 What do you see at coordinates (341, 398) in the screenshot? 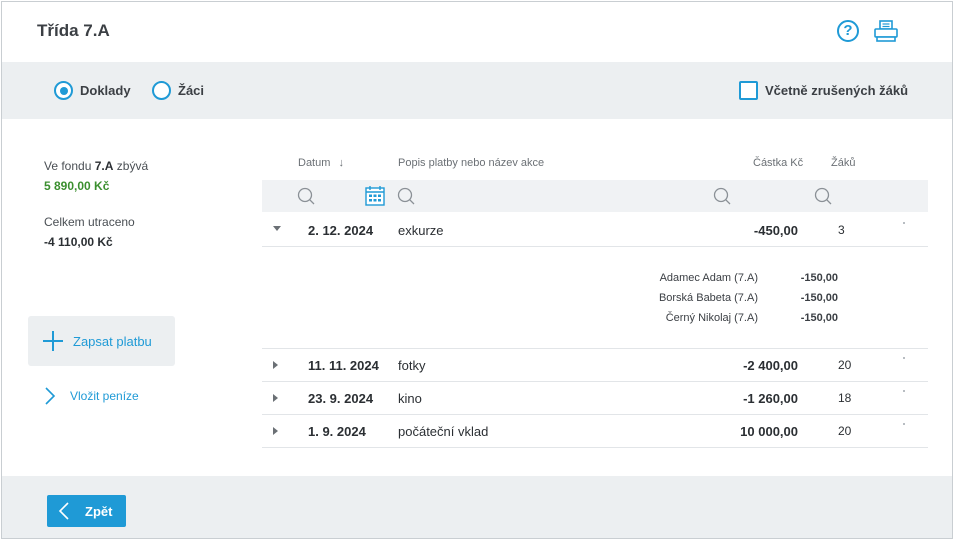
I see `row-date: 23. 9. 2024` at bounding box center [341, 398].